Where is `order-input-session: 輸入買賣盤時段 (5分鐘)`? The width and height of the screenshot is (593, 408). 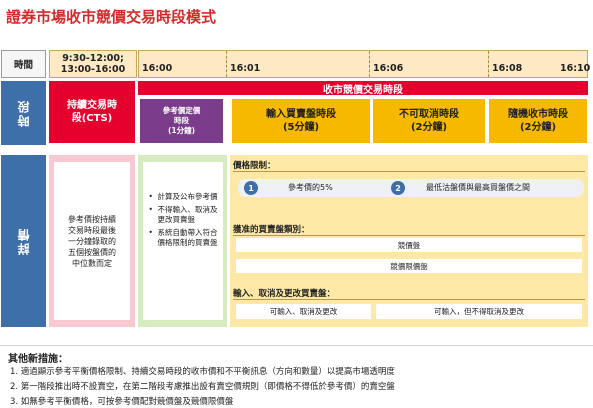
order-input-session: 輸入買賣盤時段 (5分鐘) is located at coordinates (301, 121).